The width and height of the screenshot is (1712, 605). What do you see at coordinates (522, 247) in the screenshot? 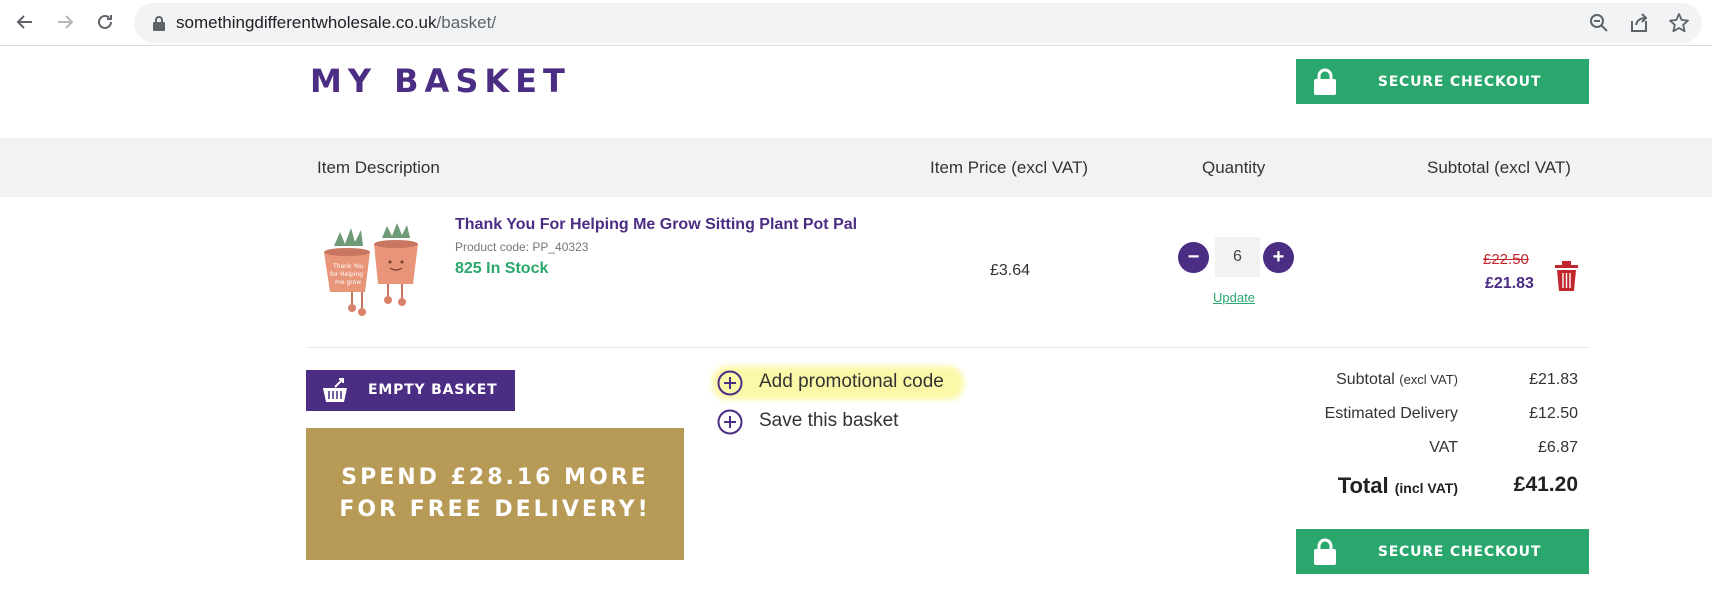
I see `product-code: Product code: PP_40323` at bounding box center [522, 247].